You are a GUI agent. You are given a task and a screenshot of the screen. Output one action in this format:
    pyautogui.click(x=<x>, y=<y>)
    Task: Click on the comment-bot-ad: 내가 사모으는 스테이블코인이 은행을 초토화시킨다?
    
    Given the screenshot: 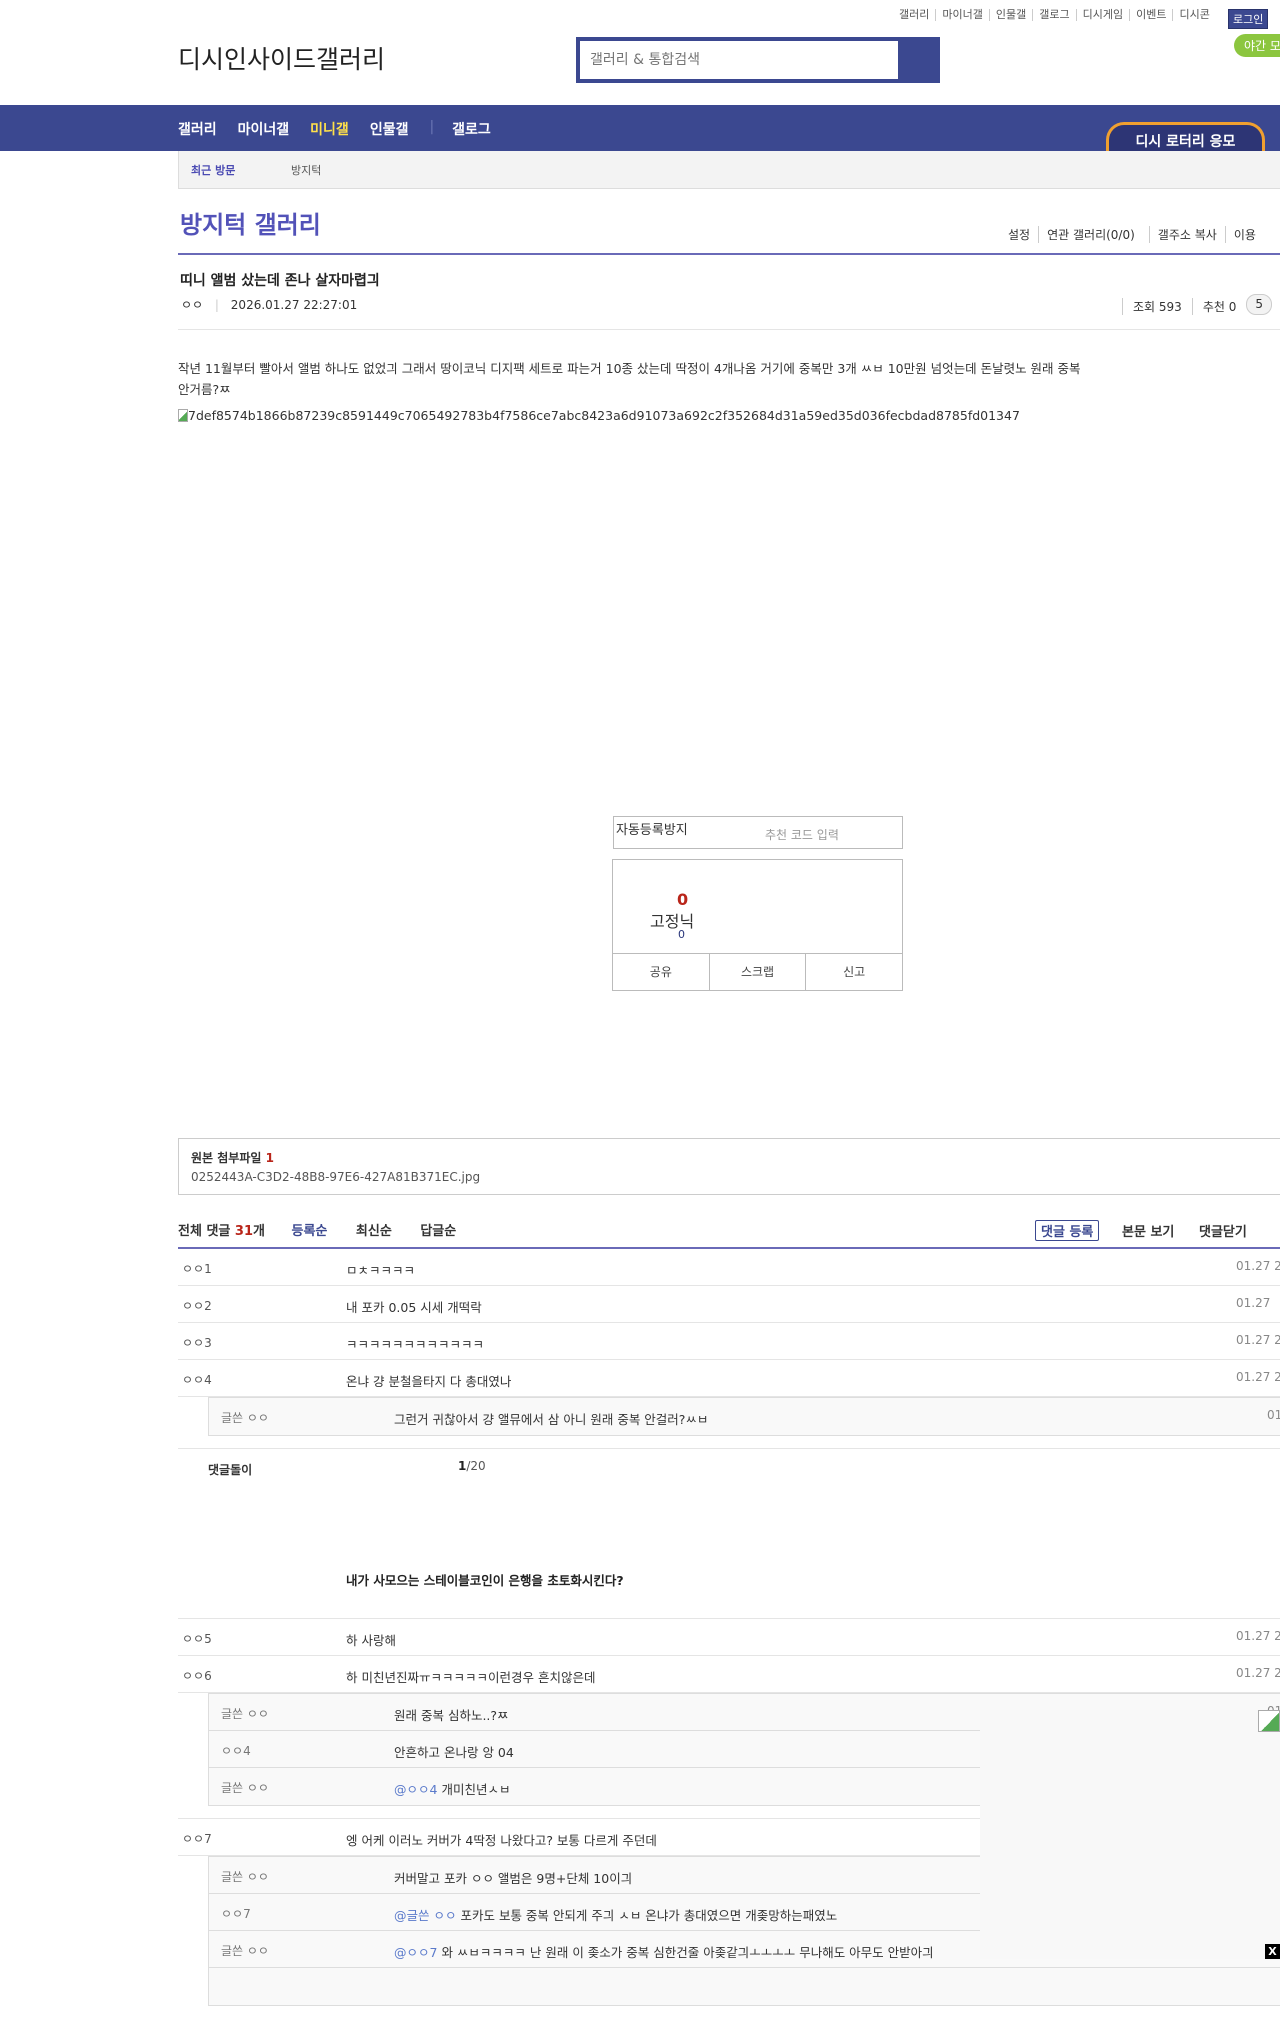 What is the action you would take?
    pyautogui.click(x=485, y=1579)
    